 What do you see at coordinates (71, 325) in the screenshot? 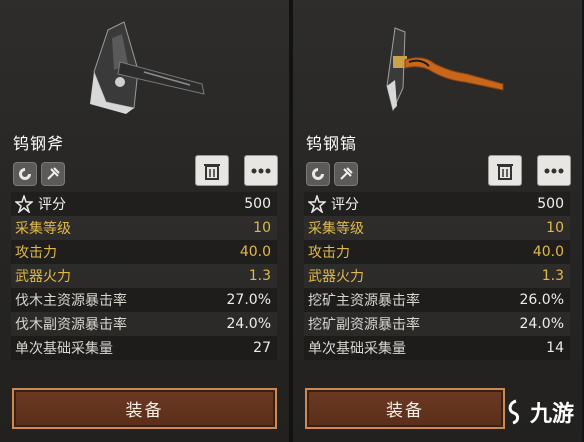
I see `stat-label: 伐木副资源暴击率` at bounding box center [71, 325].